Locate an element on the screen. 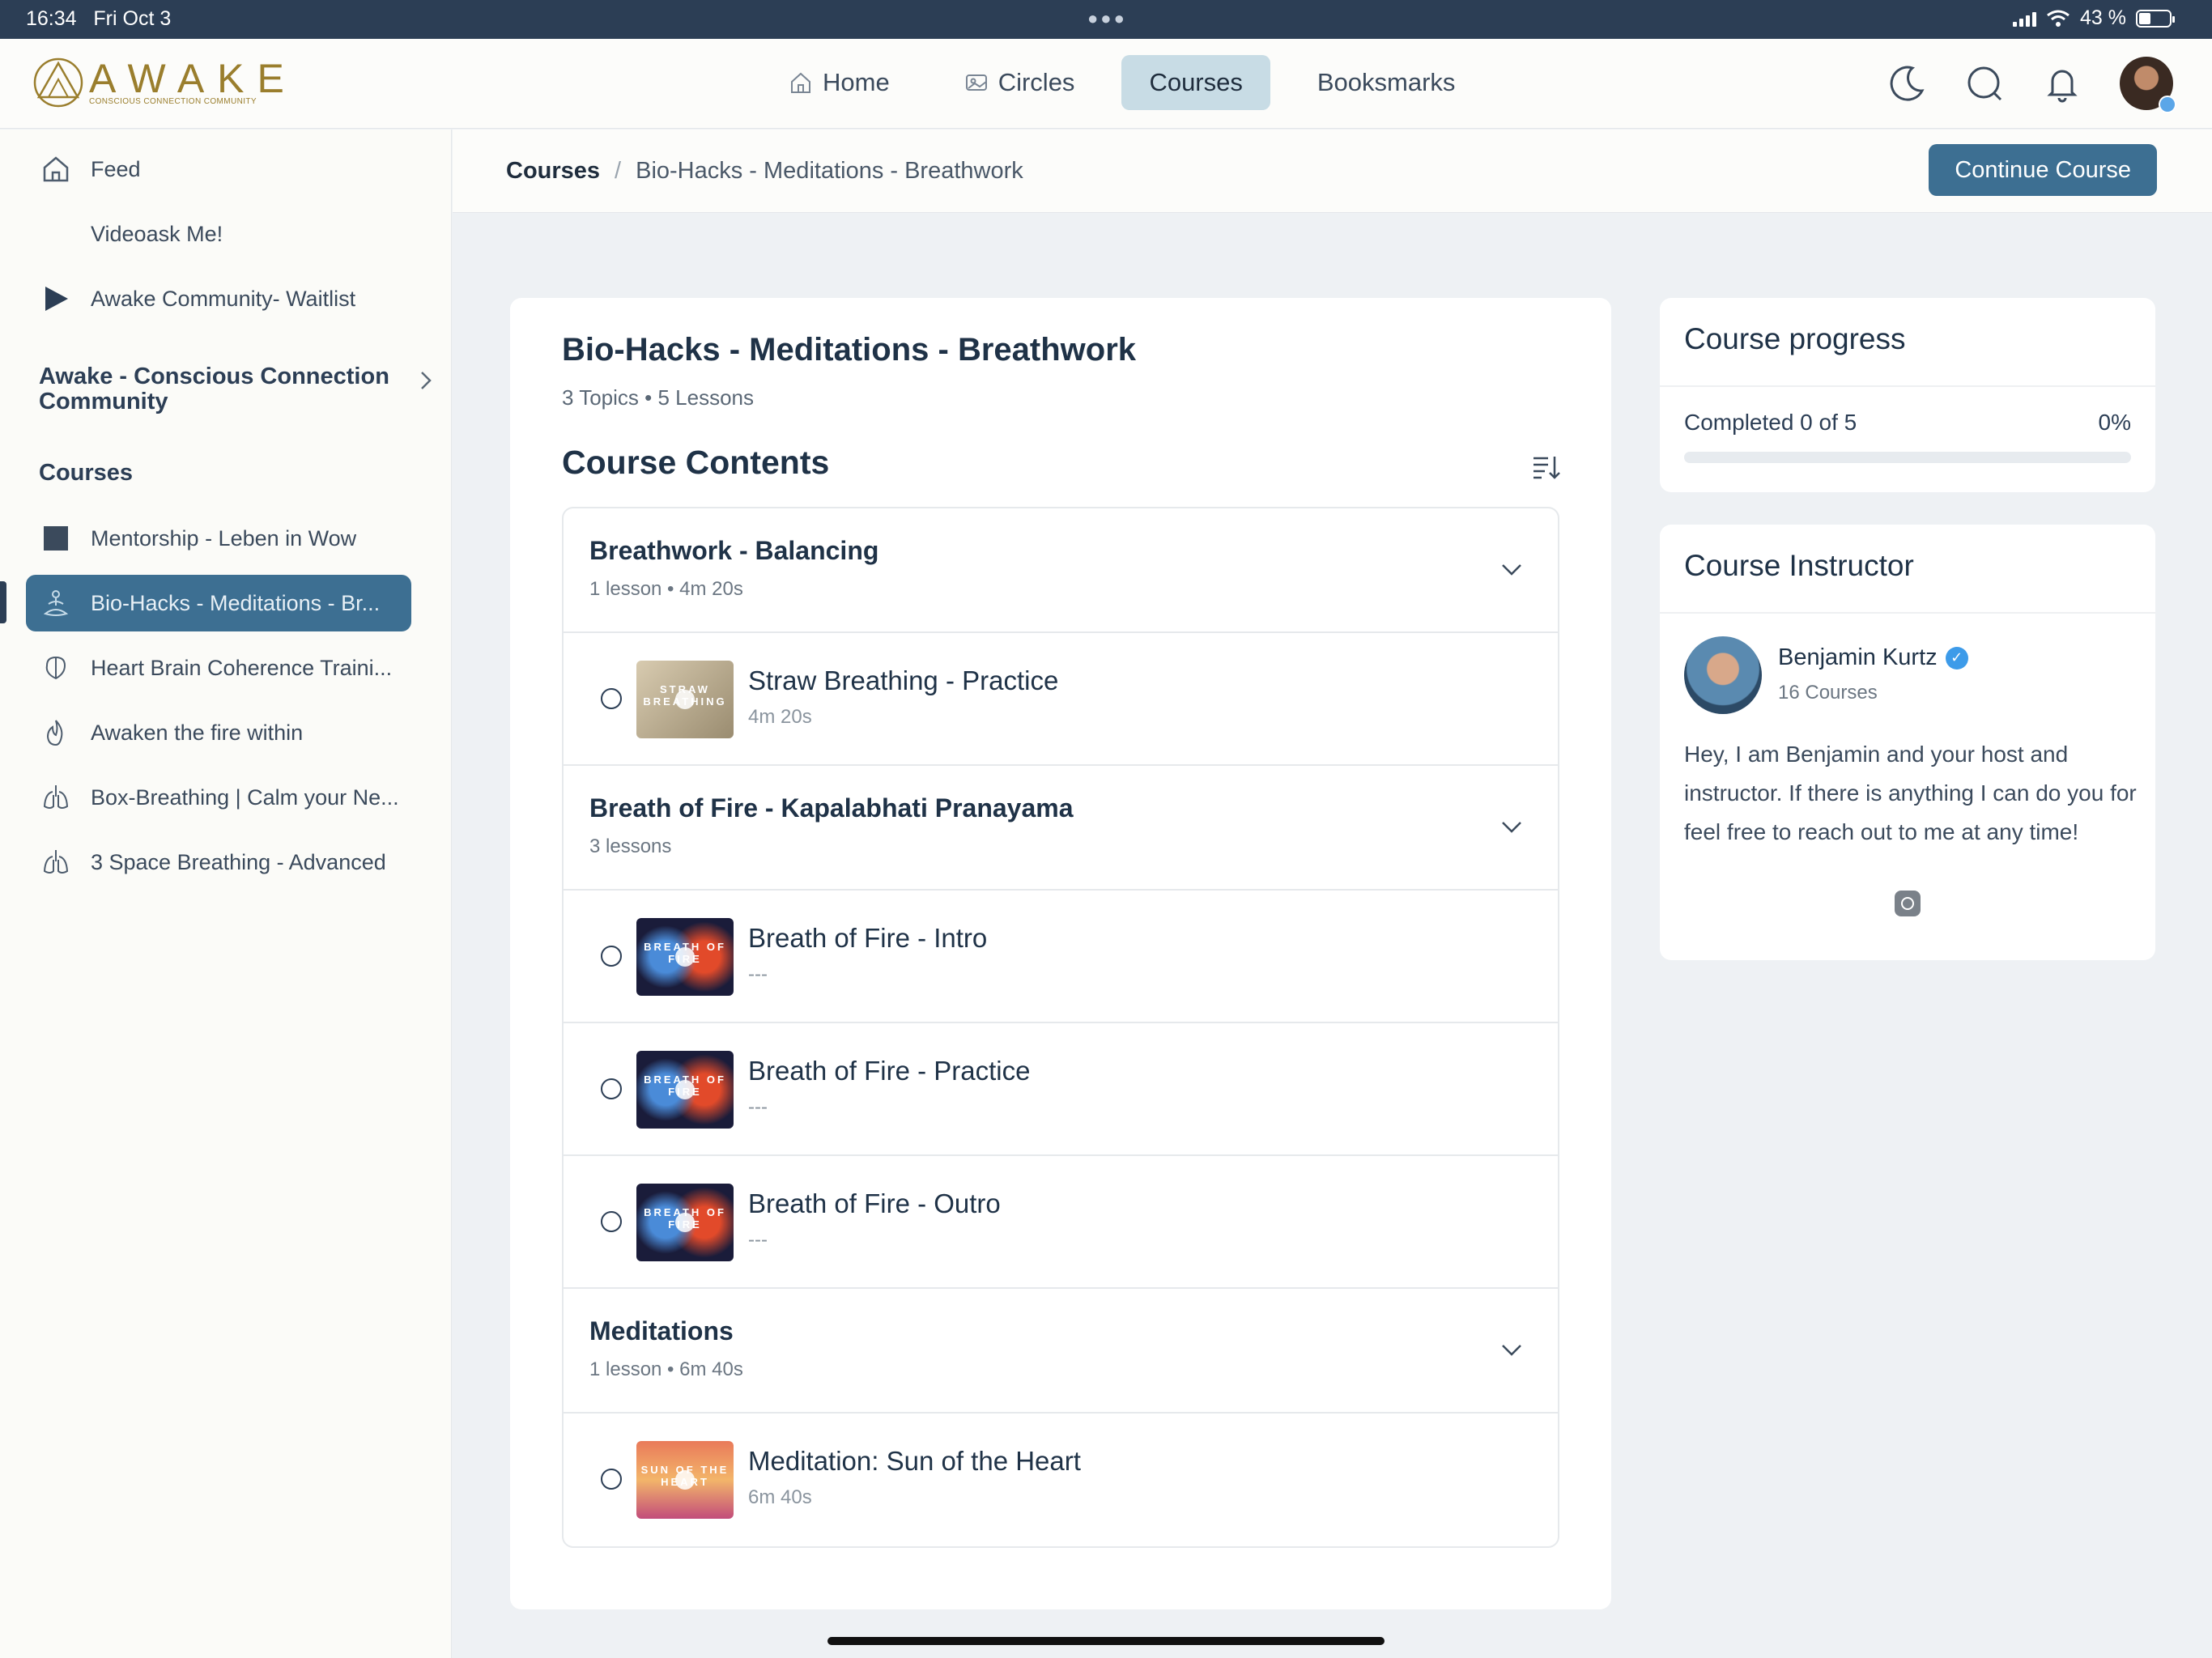 The height and width of the screenshot is (1658, 2212). multitask-dots-icon: ●●● is located at coordinates (1107, 18).